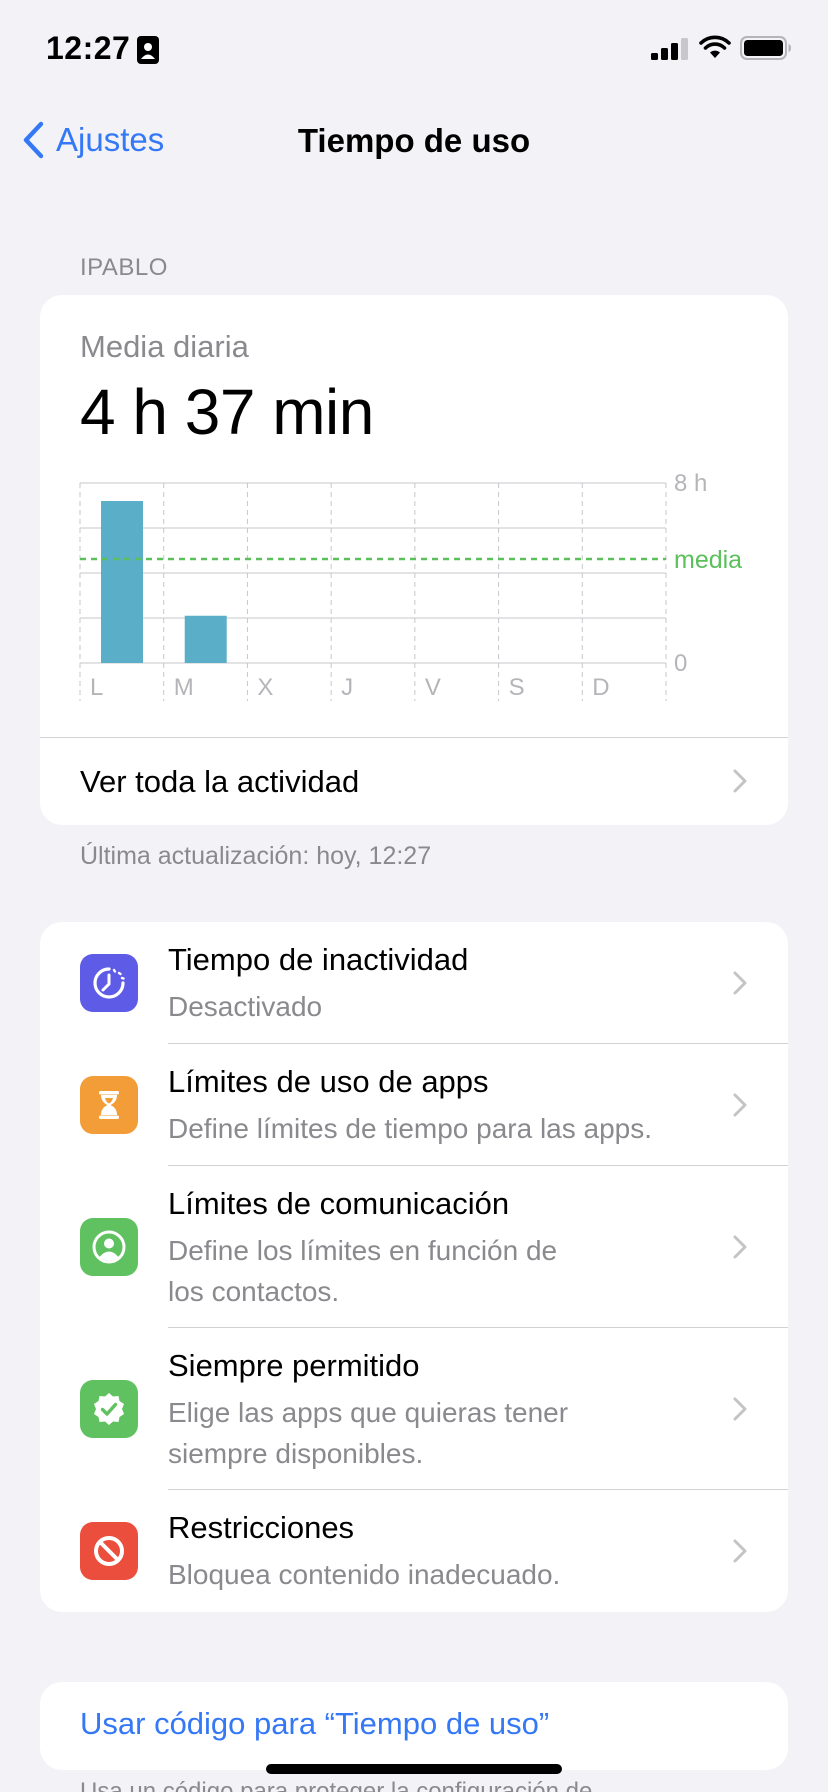 The width and height of the screenshot is (828, 1792). I want to click on use-passcode-button: Usar código para “Tiempo de uso”, so click(314, 1724).